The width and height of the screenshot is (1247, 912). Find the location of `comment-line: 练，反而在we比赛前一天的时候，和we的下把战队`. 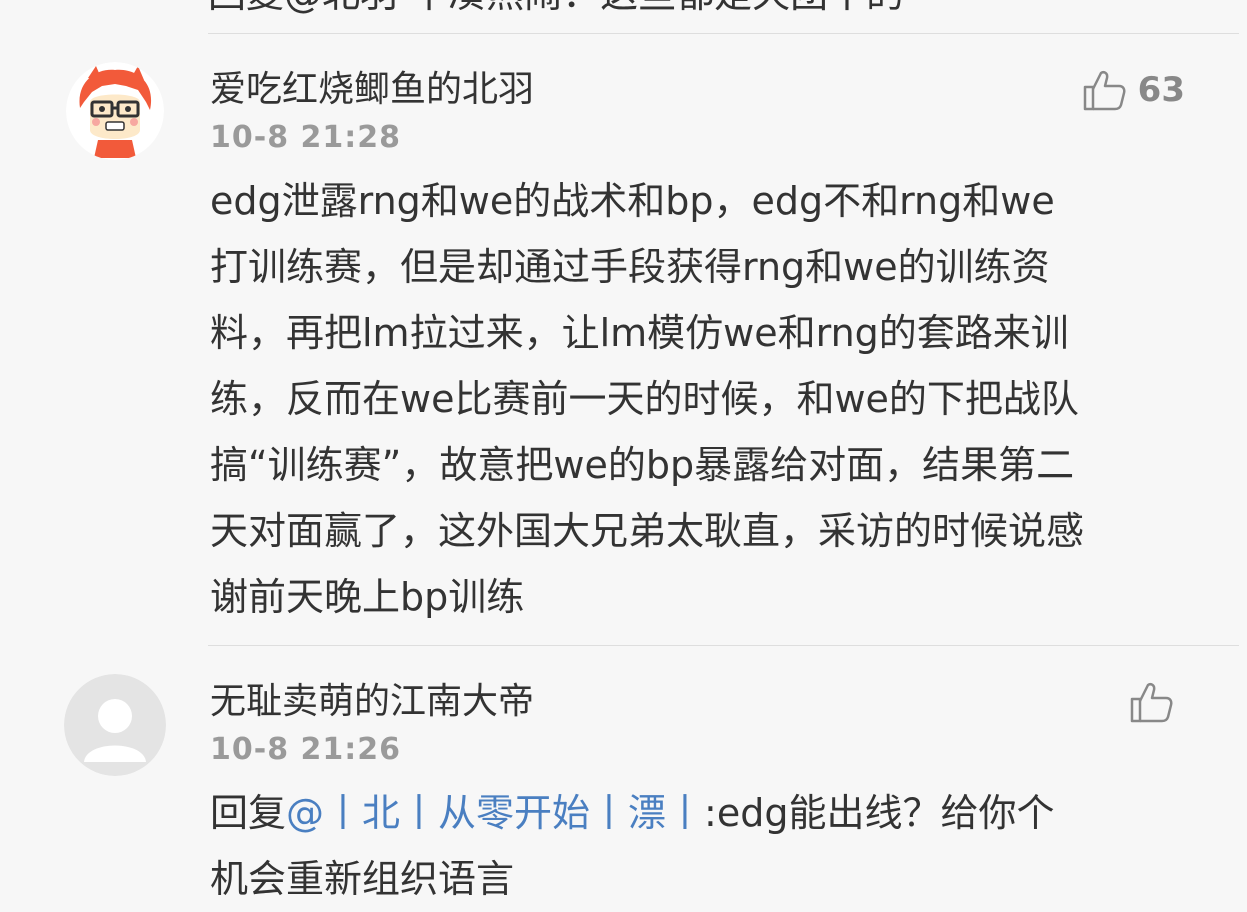

comment-line: 练，反而在we比赛前一天的时候，和we的下把战队 is located at coordinates (644, 399).